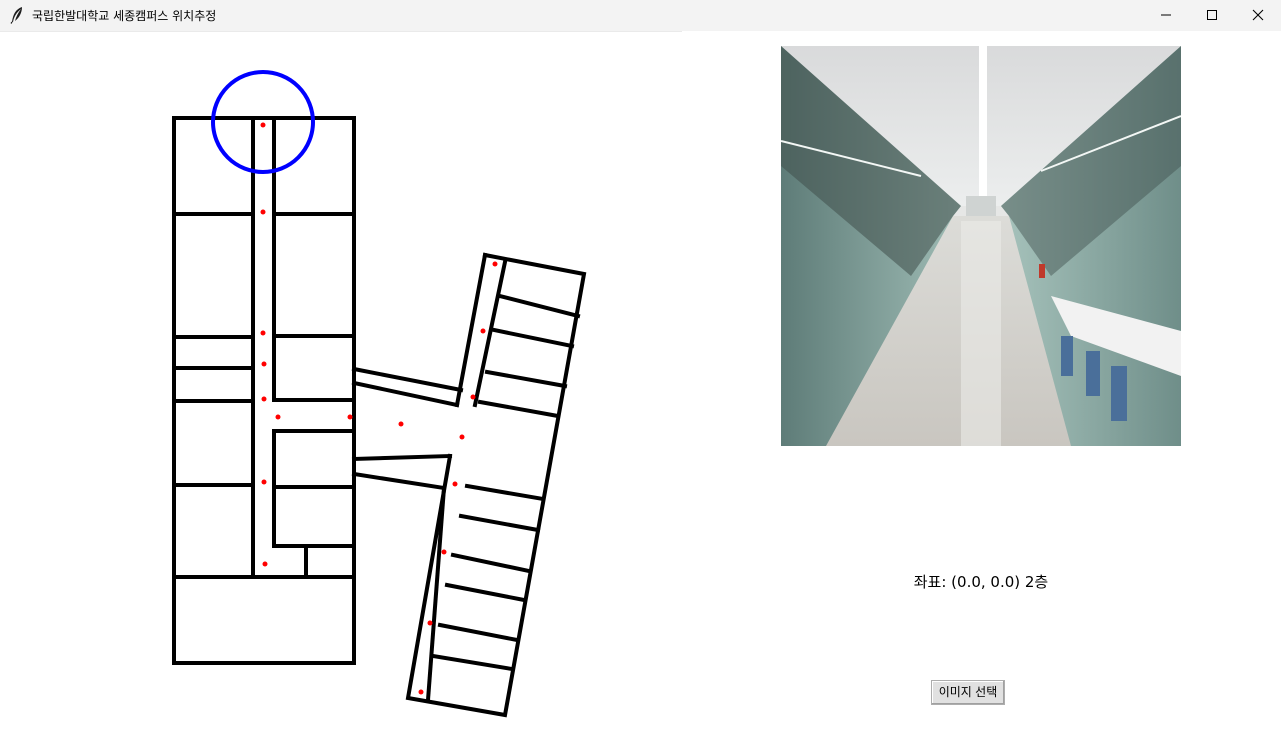 This screenshot has width=1281, height=746. What do you see at coordinates (981, 582) in the screenshot?
I see `location-readout: 좌표: (0.0, 0.0) 2층` at bounding box center [981, 582].